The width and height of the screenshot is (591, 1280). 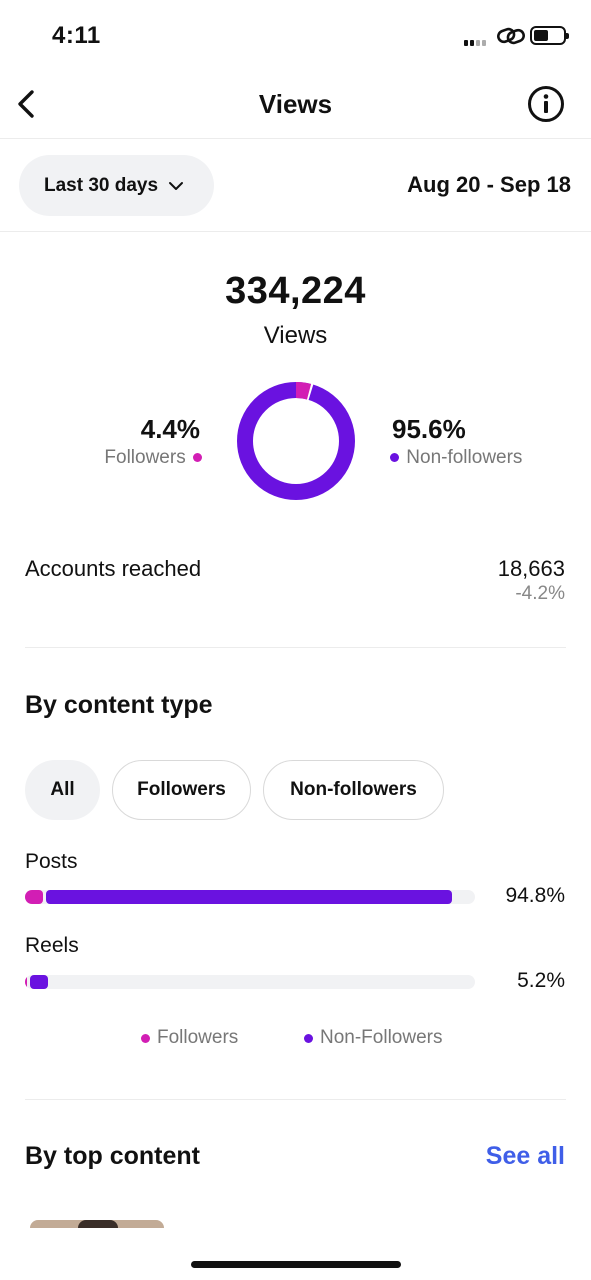 I want to click on date-range-text: Aug 20 - Sep 18, so click(x=489, y=184).